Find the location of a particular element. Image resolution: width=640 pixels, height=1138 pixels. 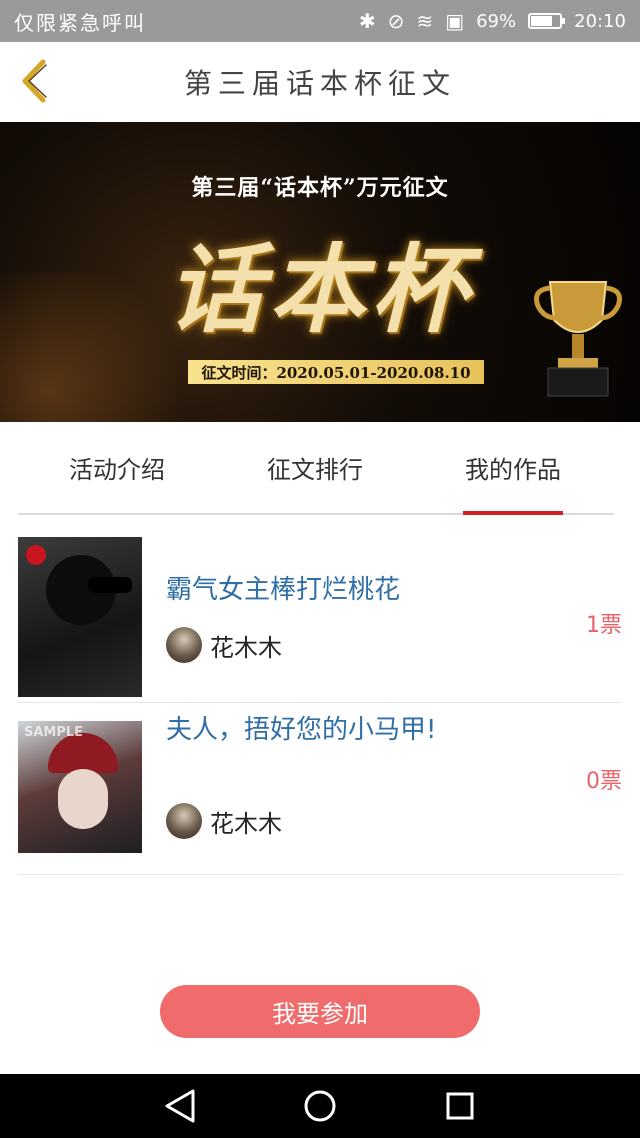

wifi-icon: ≋ is located at coordinates (425, 21).